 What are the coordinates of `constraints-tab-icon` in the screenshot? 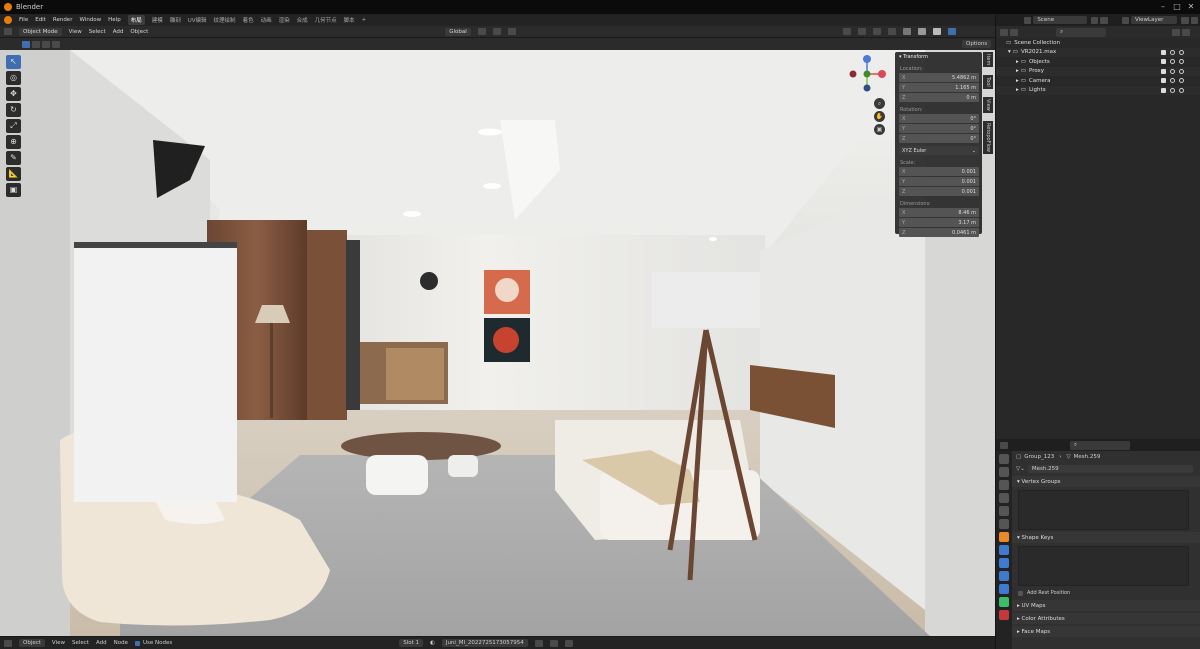 It's located at (1004, 589).